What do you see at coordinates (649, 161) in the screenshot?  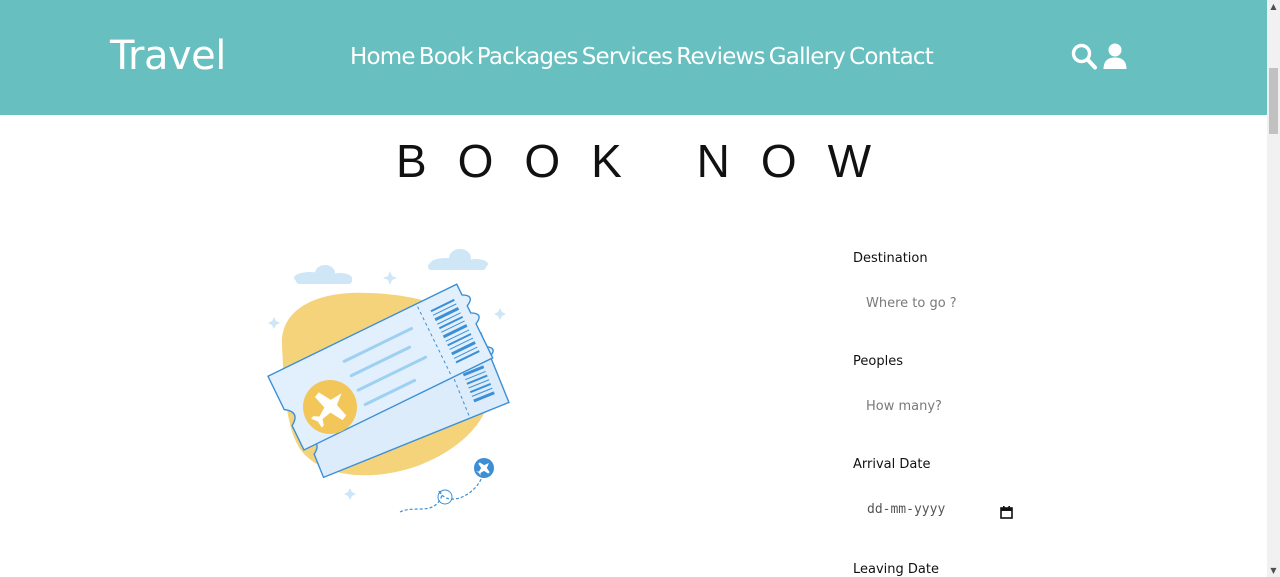 I see `page-heading: BOOK NOW` at bounding box center [649, 161].